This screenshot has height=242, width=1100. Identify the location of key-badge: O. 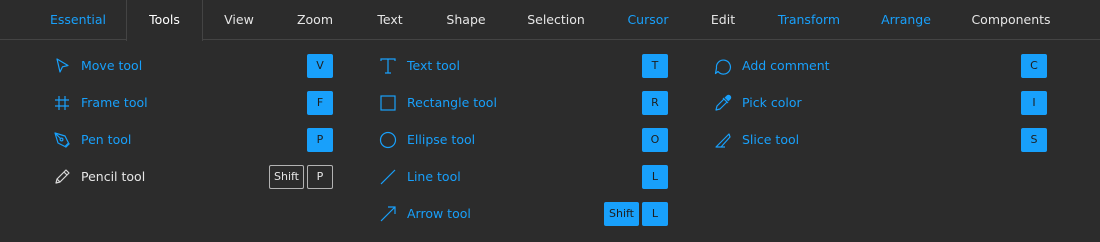
(655, 140).